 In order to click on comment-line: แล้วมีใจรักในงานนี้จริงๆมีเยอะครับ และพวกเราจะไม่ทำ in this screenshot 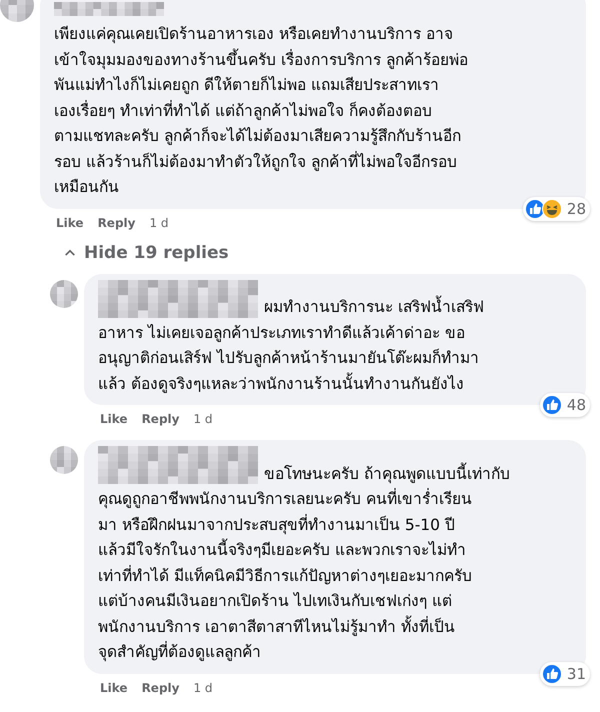, I will do `click(335, 551)`.